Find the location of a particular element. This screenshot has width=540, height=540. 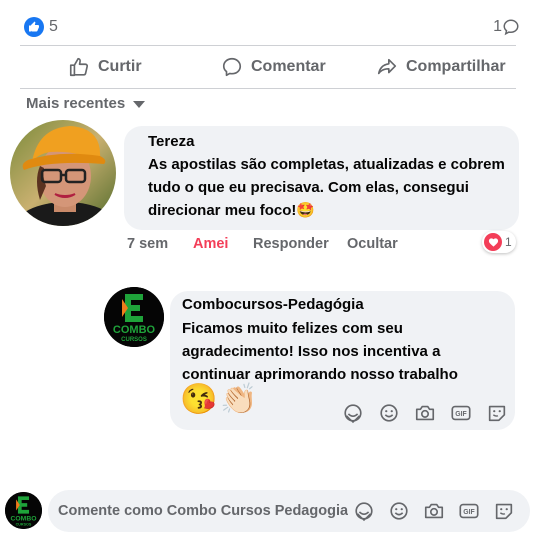

composer-logo-text-top: COMBO is located at coordinates (24, 518).